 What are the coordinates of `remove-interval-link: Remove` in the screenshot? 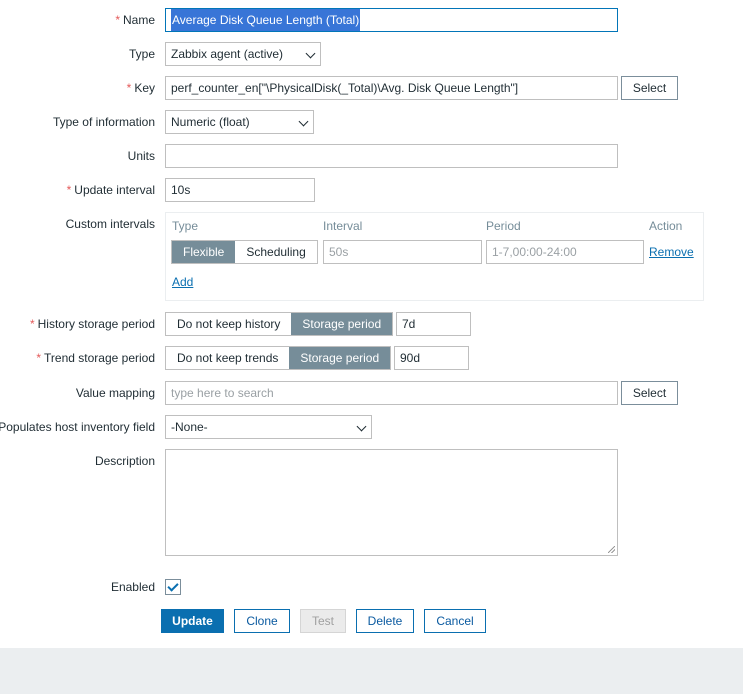 It's located at (671, 252).